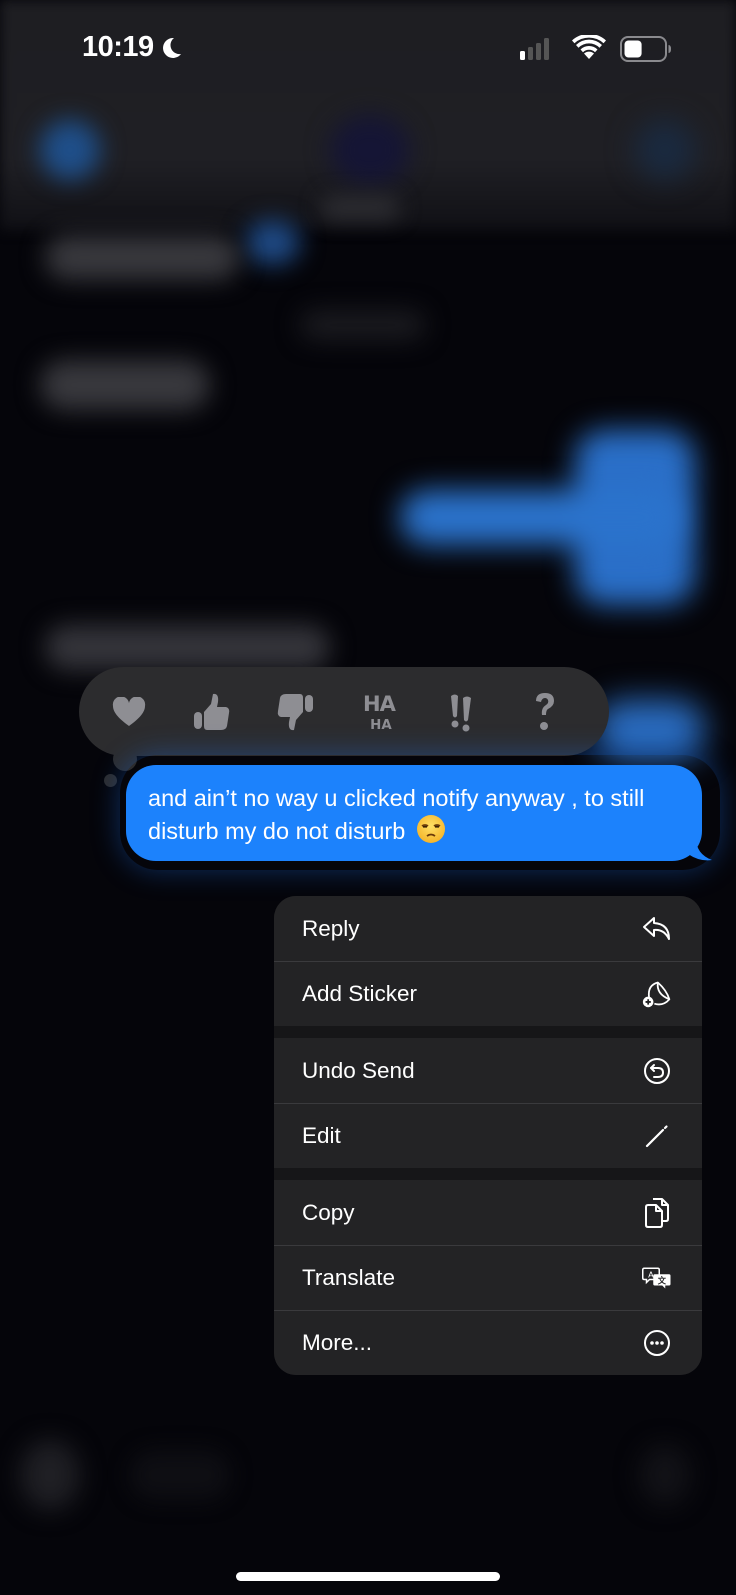  What do you see at coordinates (360, 207) in the screenshot?
I see `blurred-contact-name` at bounding box center [360, 207].